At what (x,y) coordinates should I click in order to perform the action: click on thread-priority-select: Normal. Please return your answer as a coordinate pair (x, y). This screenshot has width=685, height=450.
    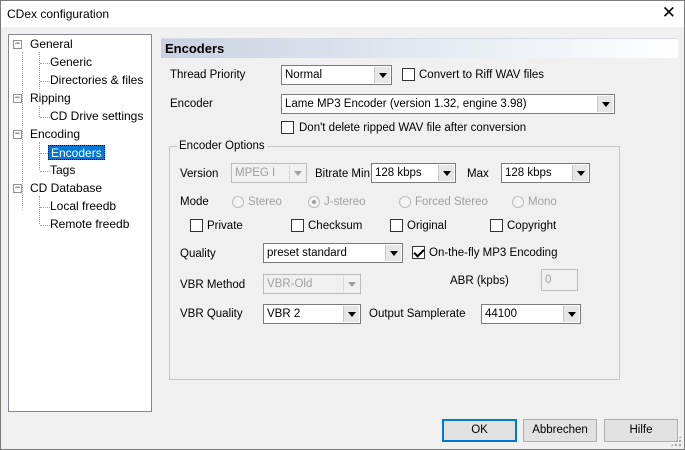
    Looking at the image, I should click on (336, 75).